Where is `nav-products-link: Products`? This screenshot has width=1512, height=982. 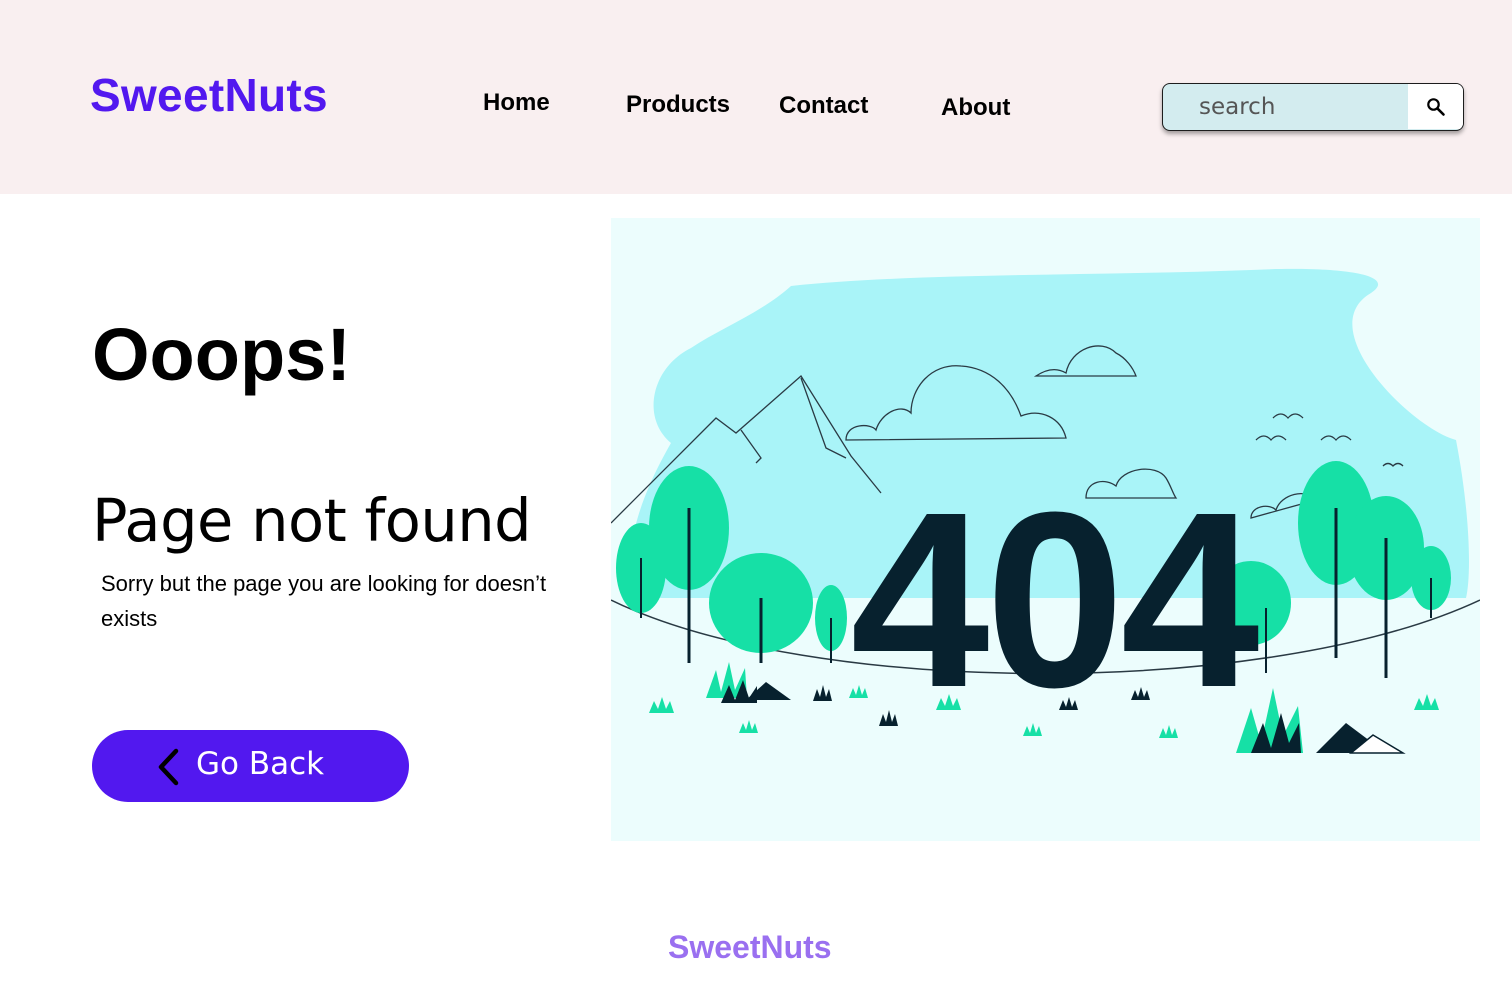 nav-products-link: Products is located at coordinates (678, 105).